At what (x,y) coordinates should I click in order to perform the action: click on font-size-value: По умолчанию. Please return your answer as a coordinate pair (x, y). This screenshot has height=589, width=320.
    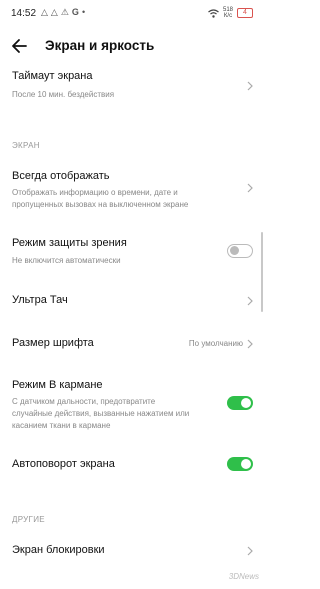
    Looking at the image, I should click on (215, 343).